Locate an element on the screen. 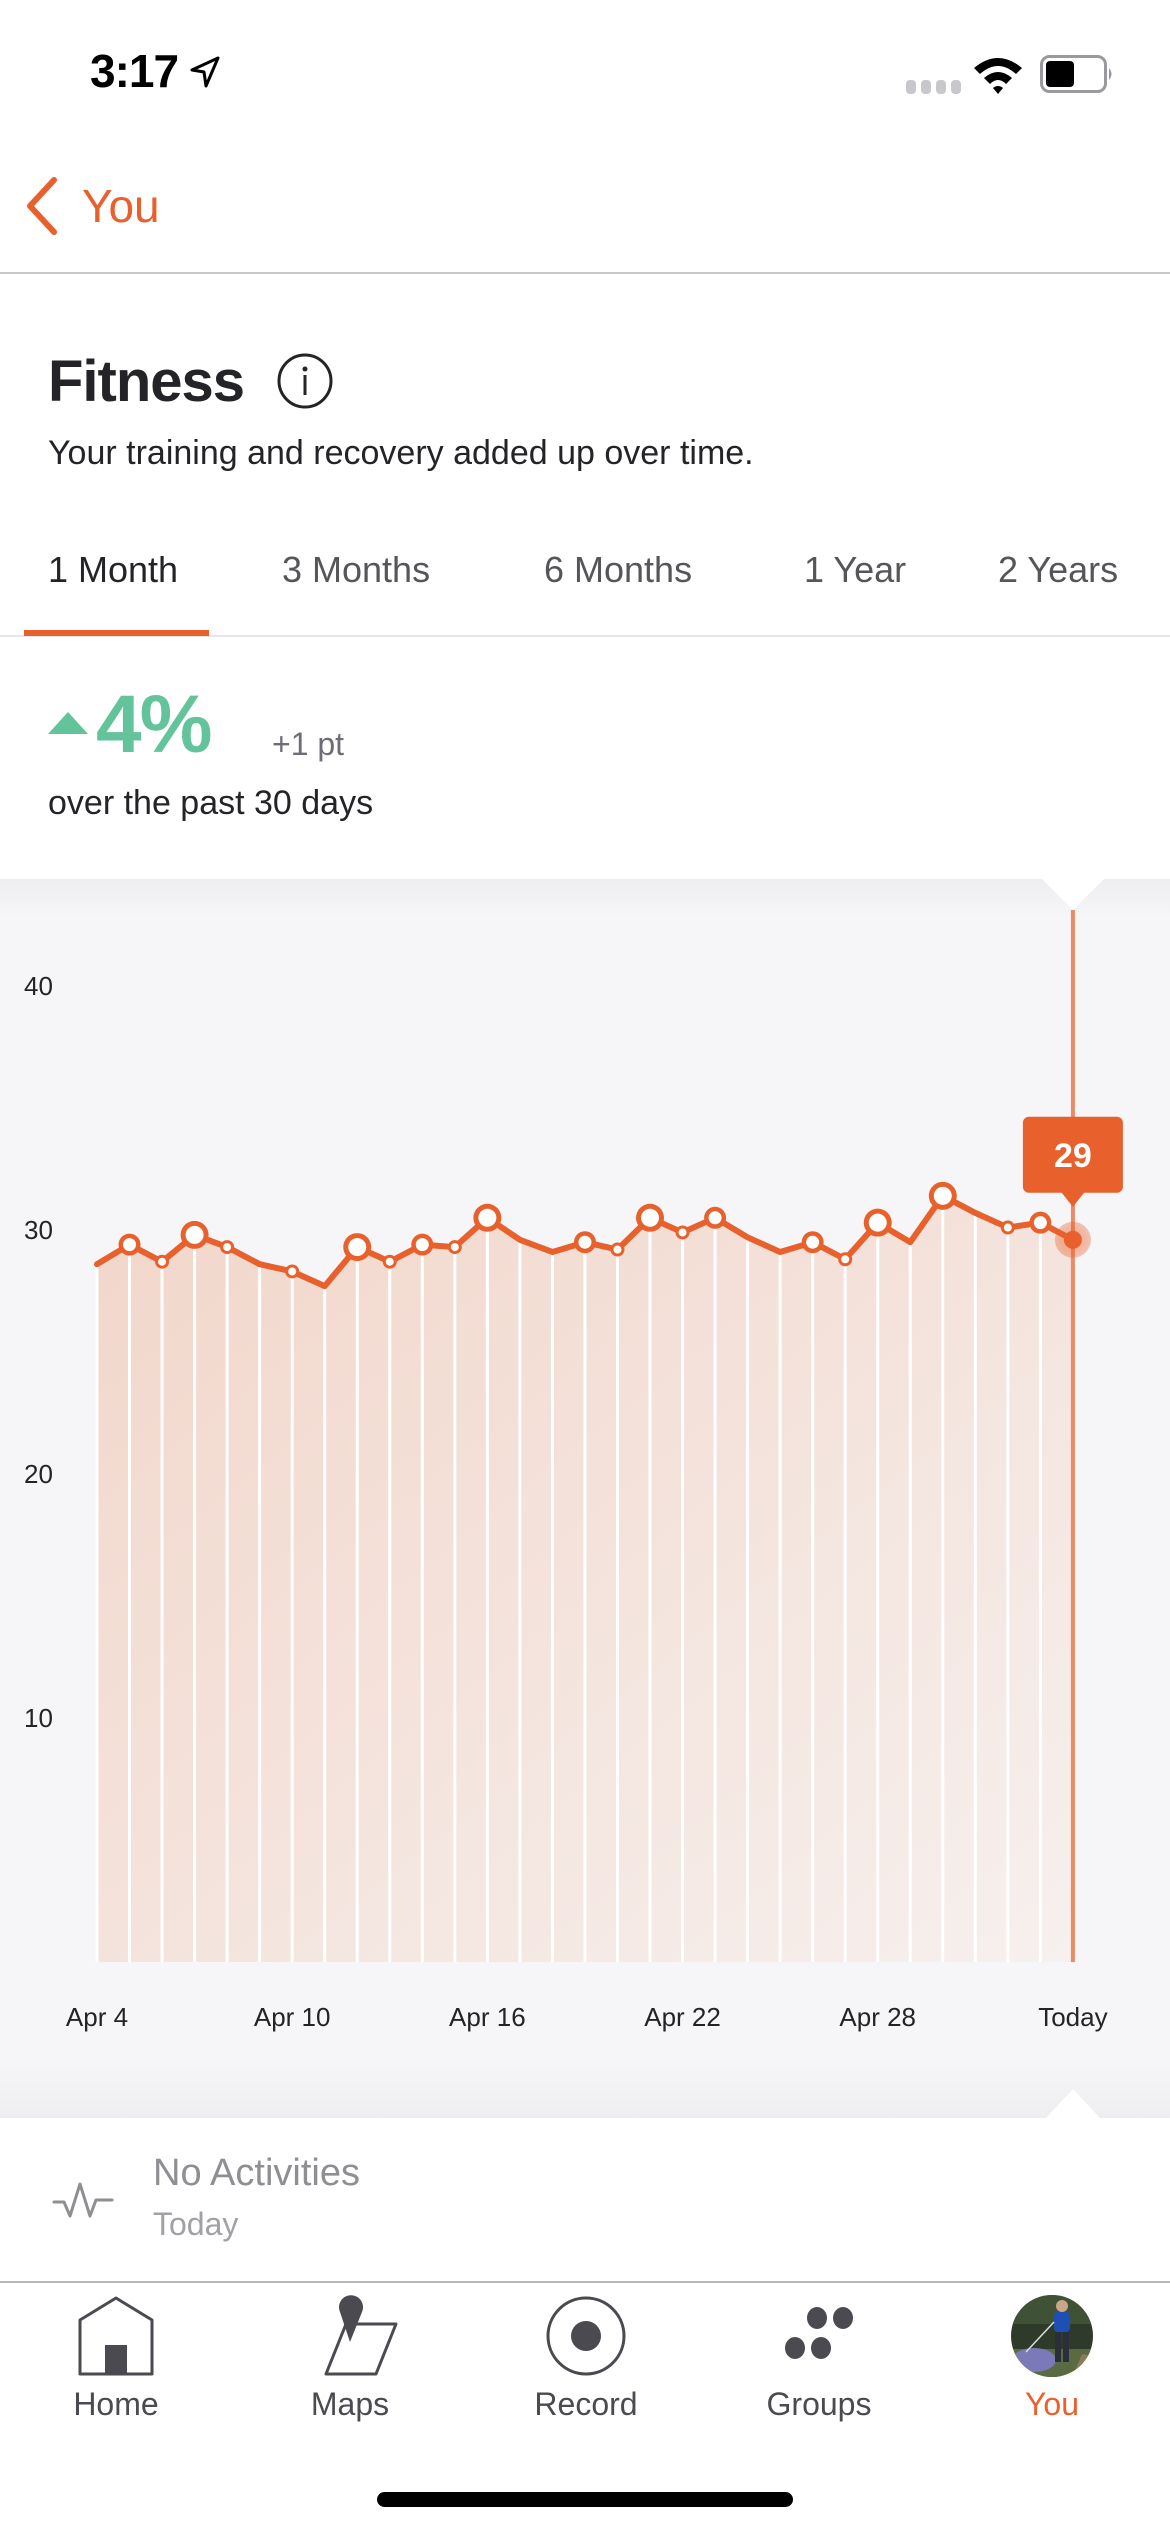 The image size is (1170, 2532). tab-bar-groups: Groups is located at coordinates (819, 2360).